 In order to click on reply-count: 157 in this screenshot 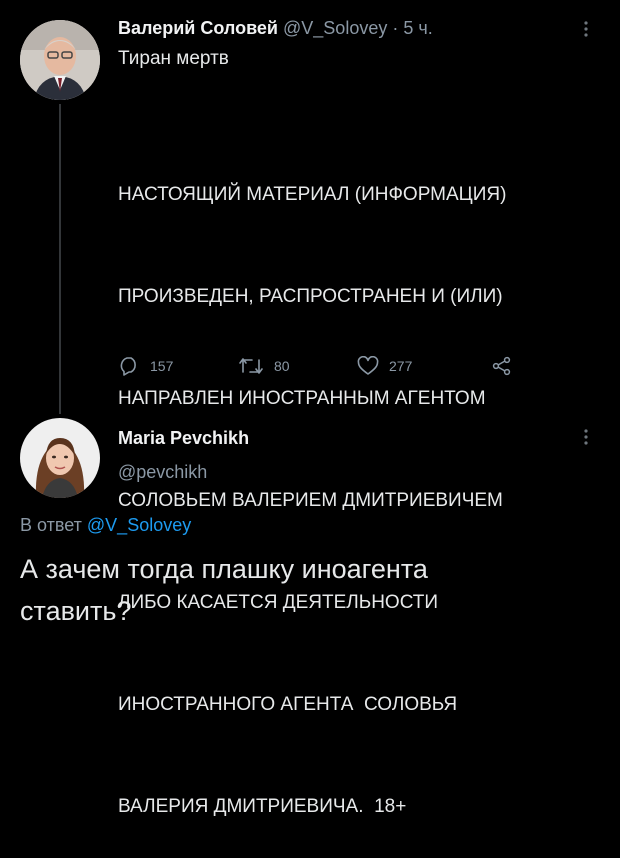, I will do `click(162, 366)`.